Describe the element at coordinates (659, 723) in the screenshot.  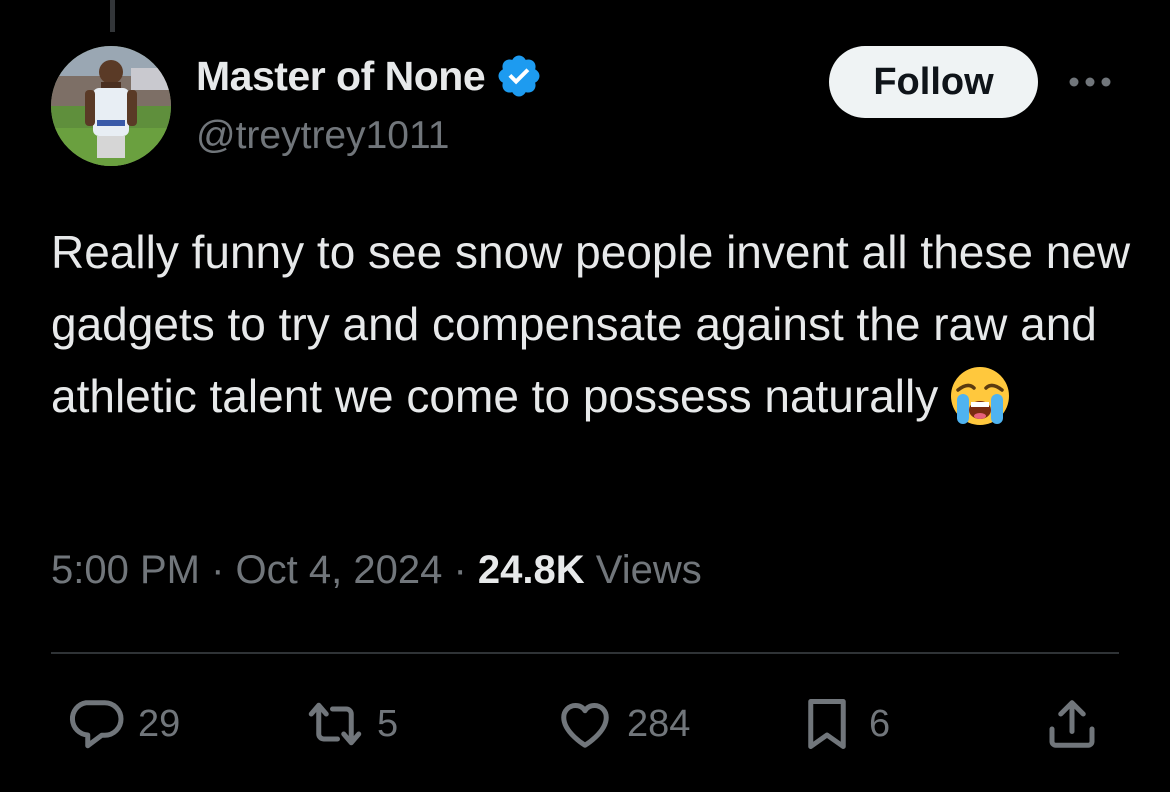
I see `like-count: 284` at that location.